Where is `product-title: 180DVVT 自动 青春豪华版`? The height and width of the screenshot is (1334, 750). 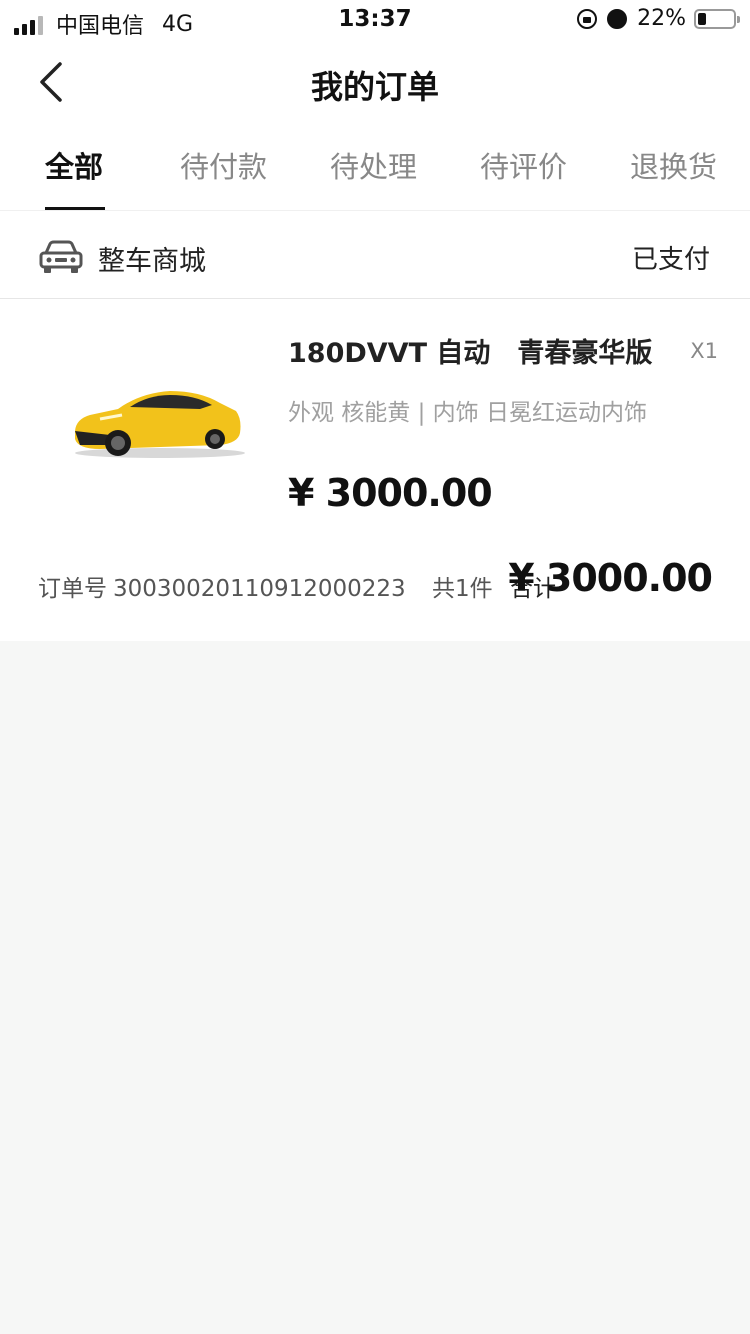 product-title: 180DVVT 自动 青春豪华版 is located at coordinates (470, 353).